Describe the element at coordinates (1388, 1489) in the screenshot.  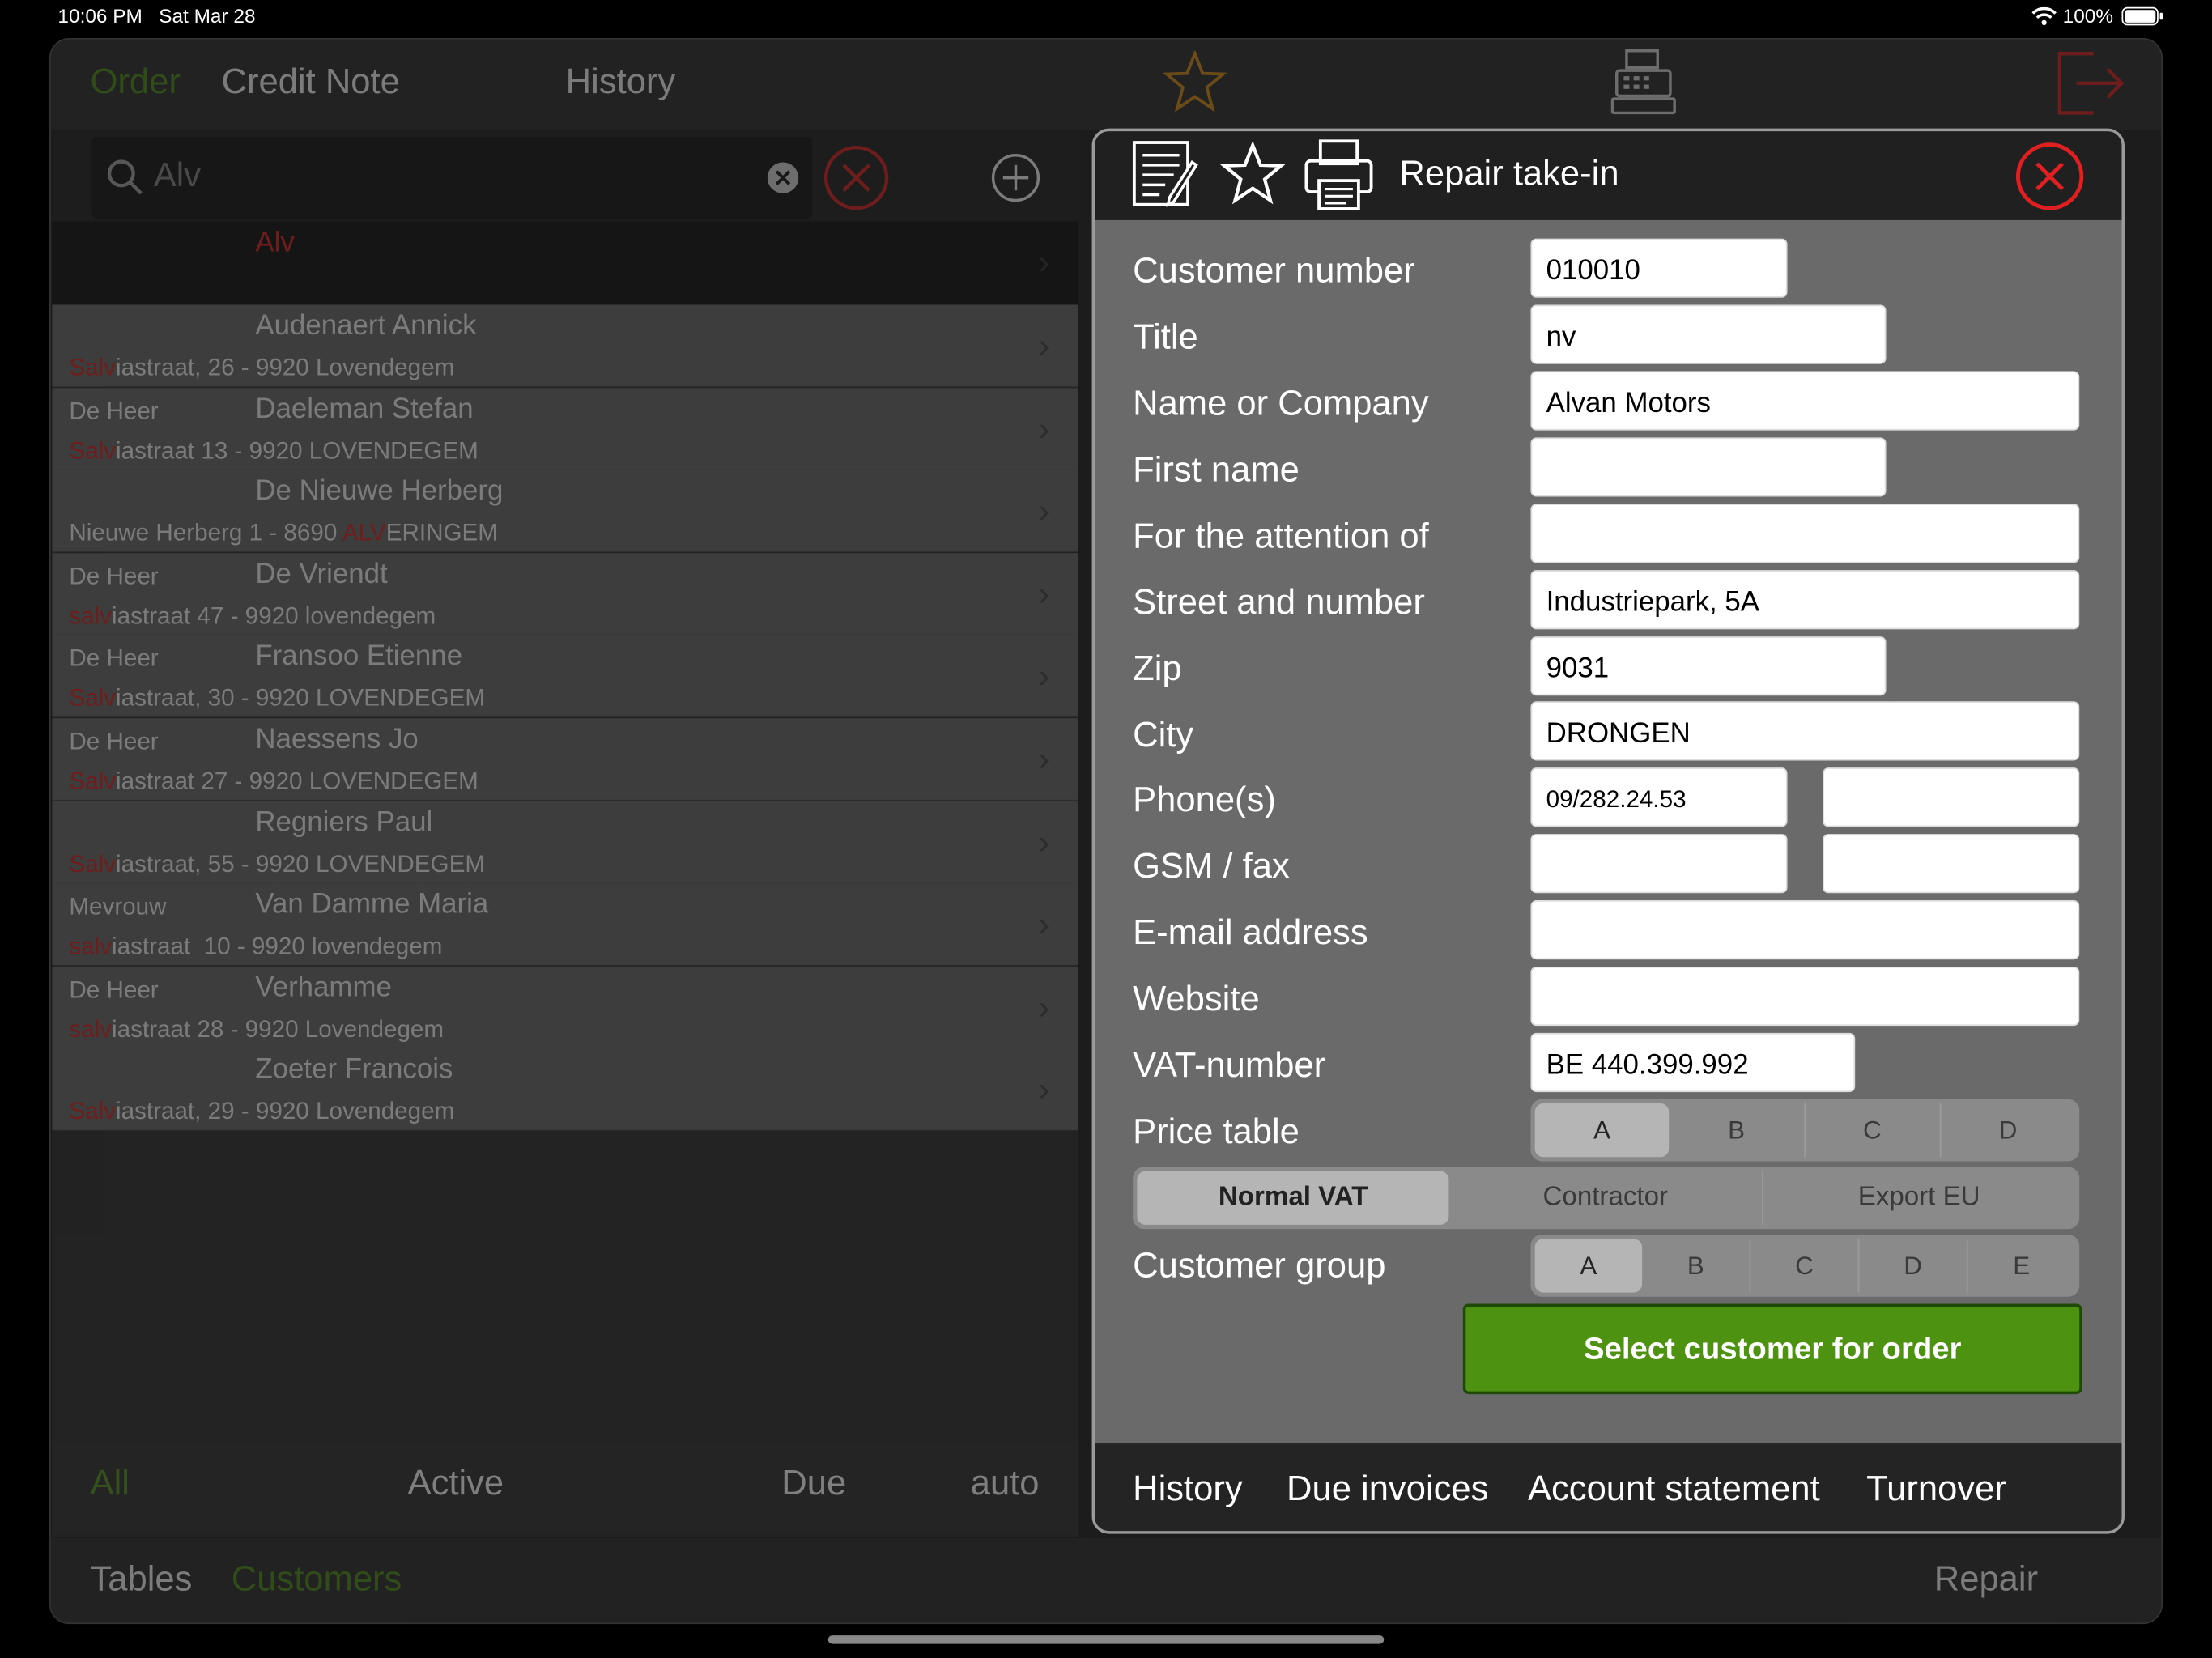
I see `footer-due-invoices-link: Due invoices` at that location.